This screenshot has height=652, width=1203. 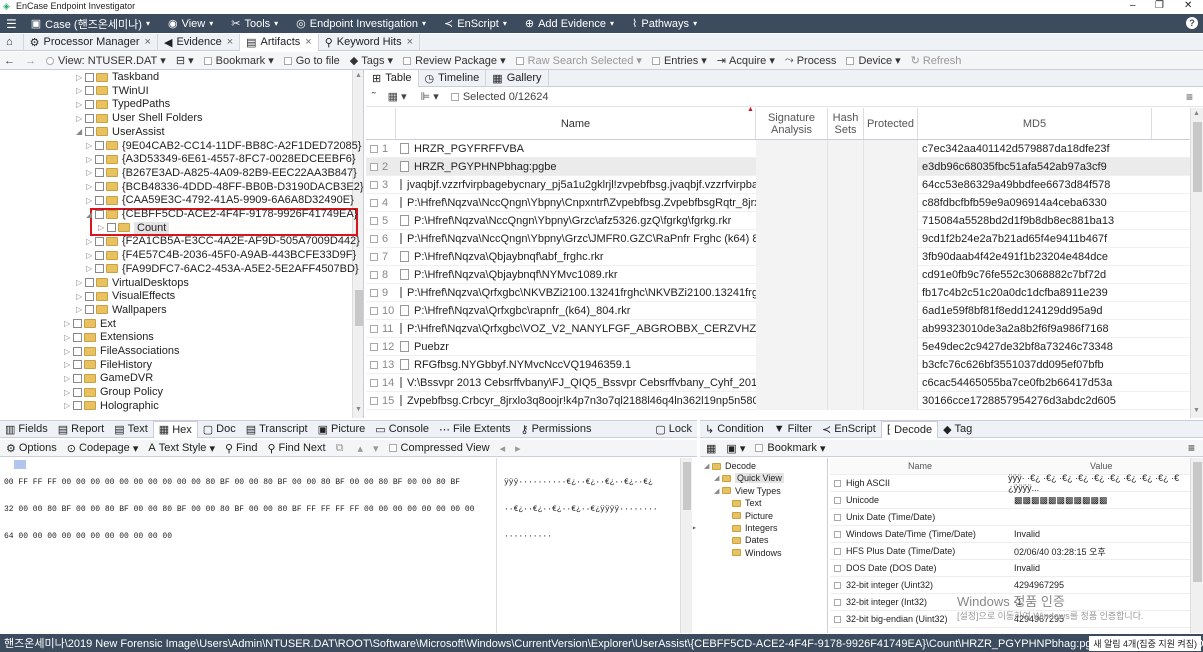 What do you see at coordinates (256, 24) in the screenshot?
I see `menu-2: ✂ Tools ▾` at bounding box center [256, 24].